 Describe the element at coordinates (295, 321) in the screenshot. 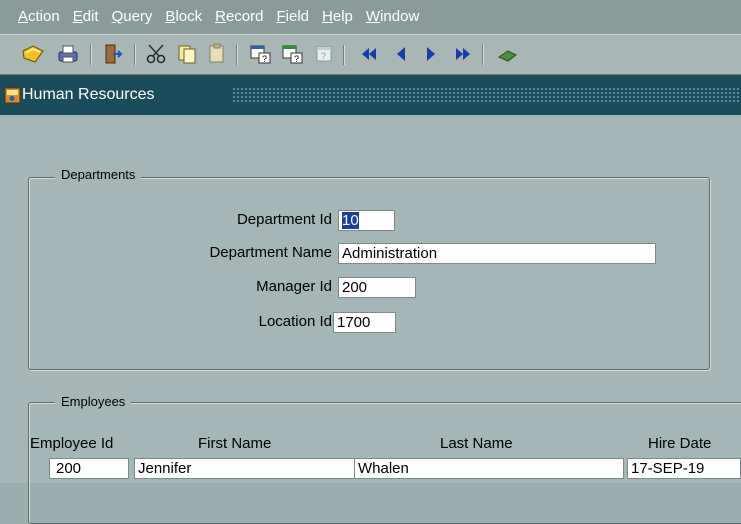

I see `location-id-label: Location Id` at that location.